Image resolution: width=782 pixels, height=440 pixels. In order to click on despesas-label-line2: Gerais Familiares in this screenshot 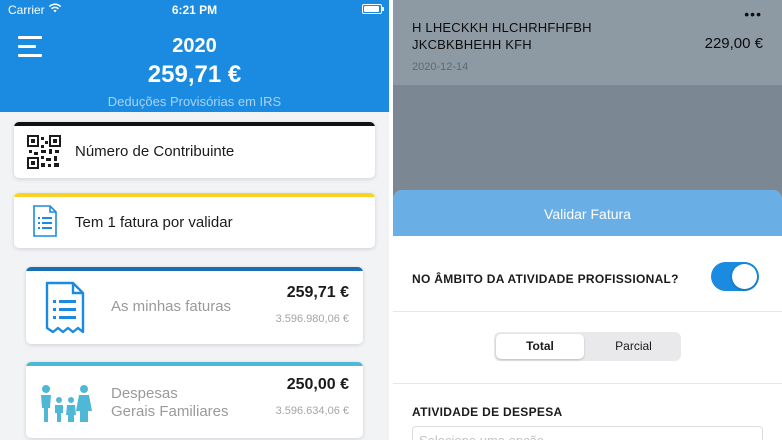, I will do `click(170, 411)`.